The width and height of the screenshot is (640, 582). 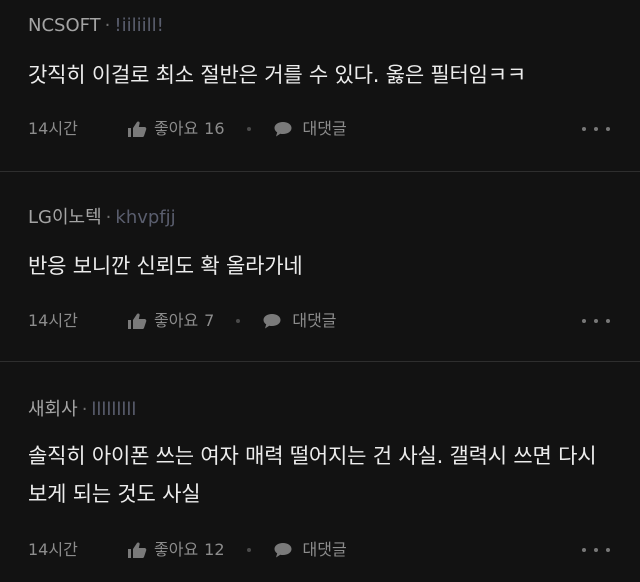 I want to click on like-button: 좋아요 7, so click(x=170, y=321).